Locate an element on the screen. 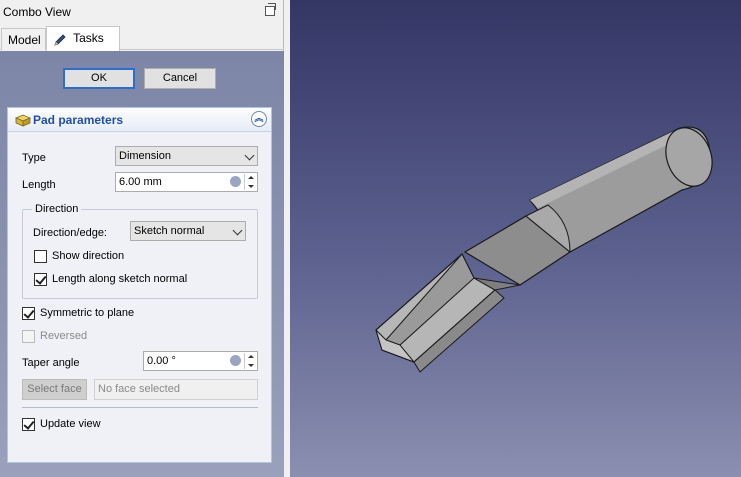  pad-parameters-header: Pad parameters ︽ is located at coordinates (139, 120).